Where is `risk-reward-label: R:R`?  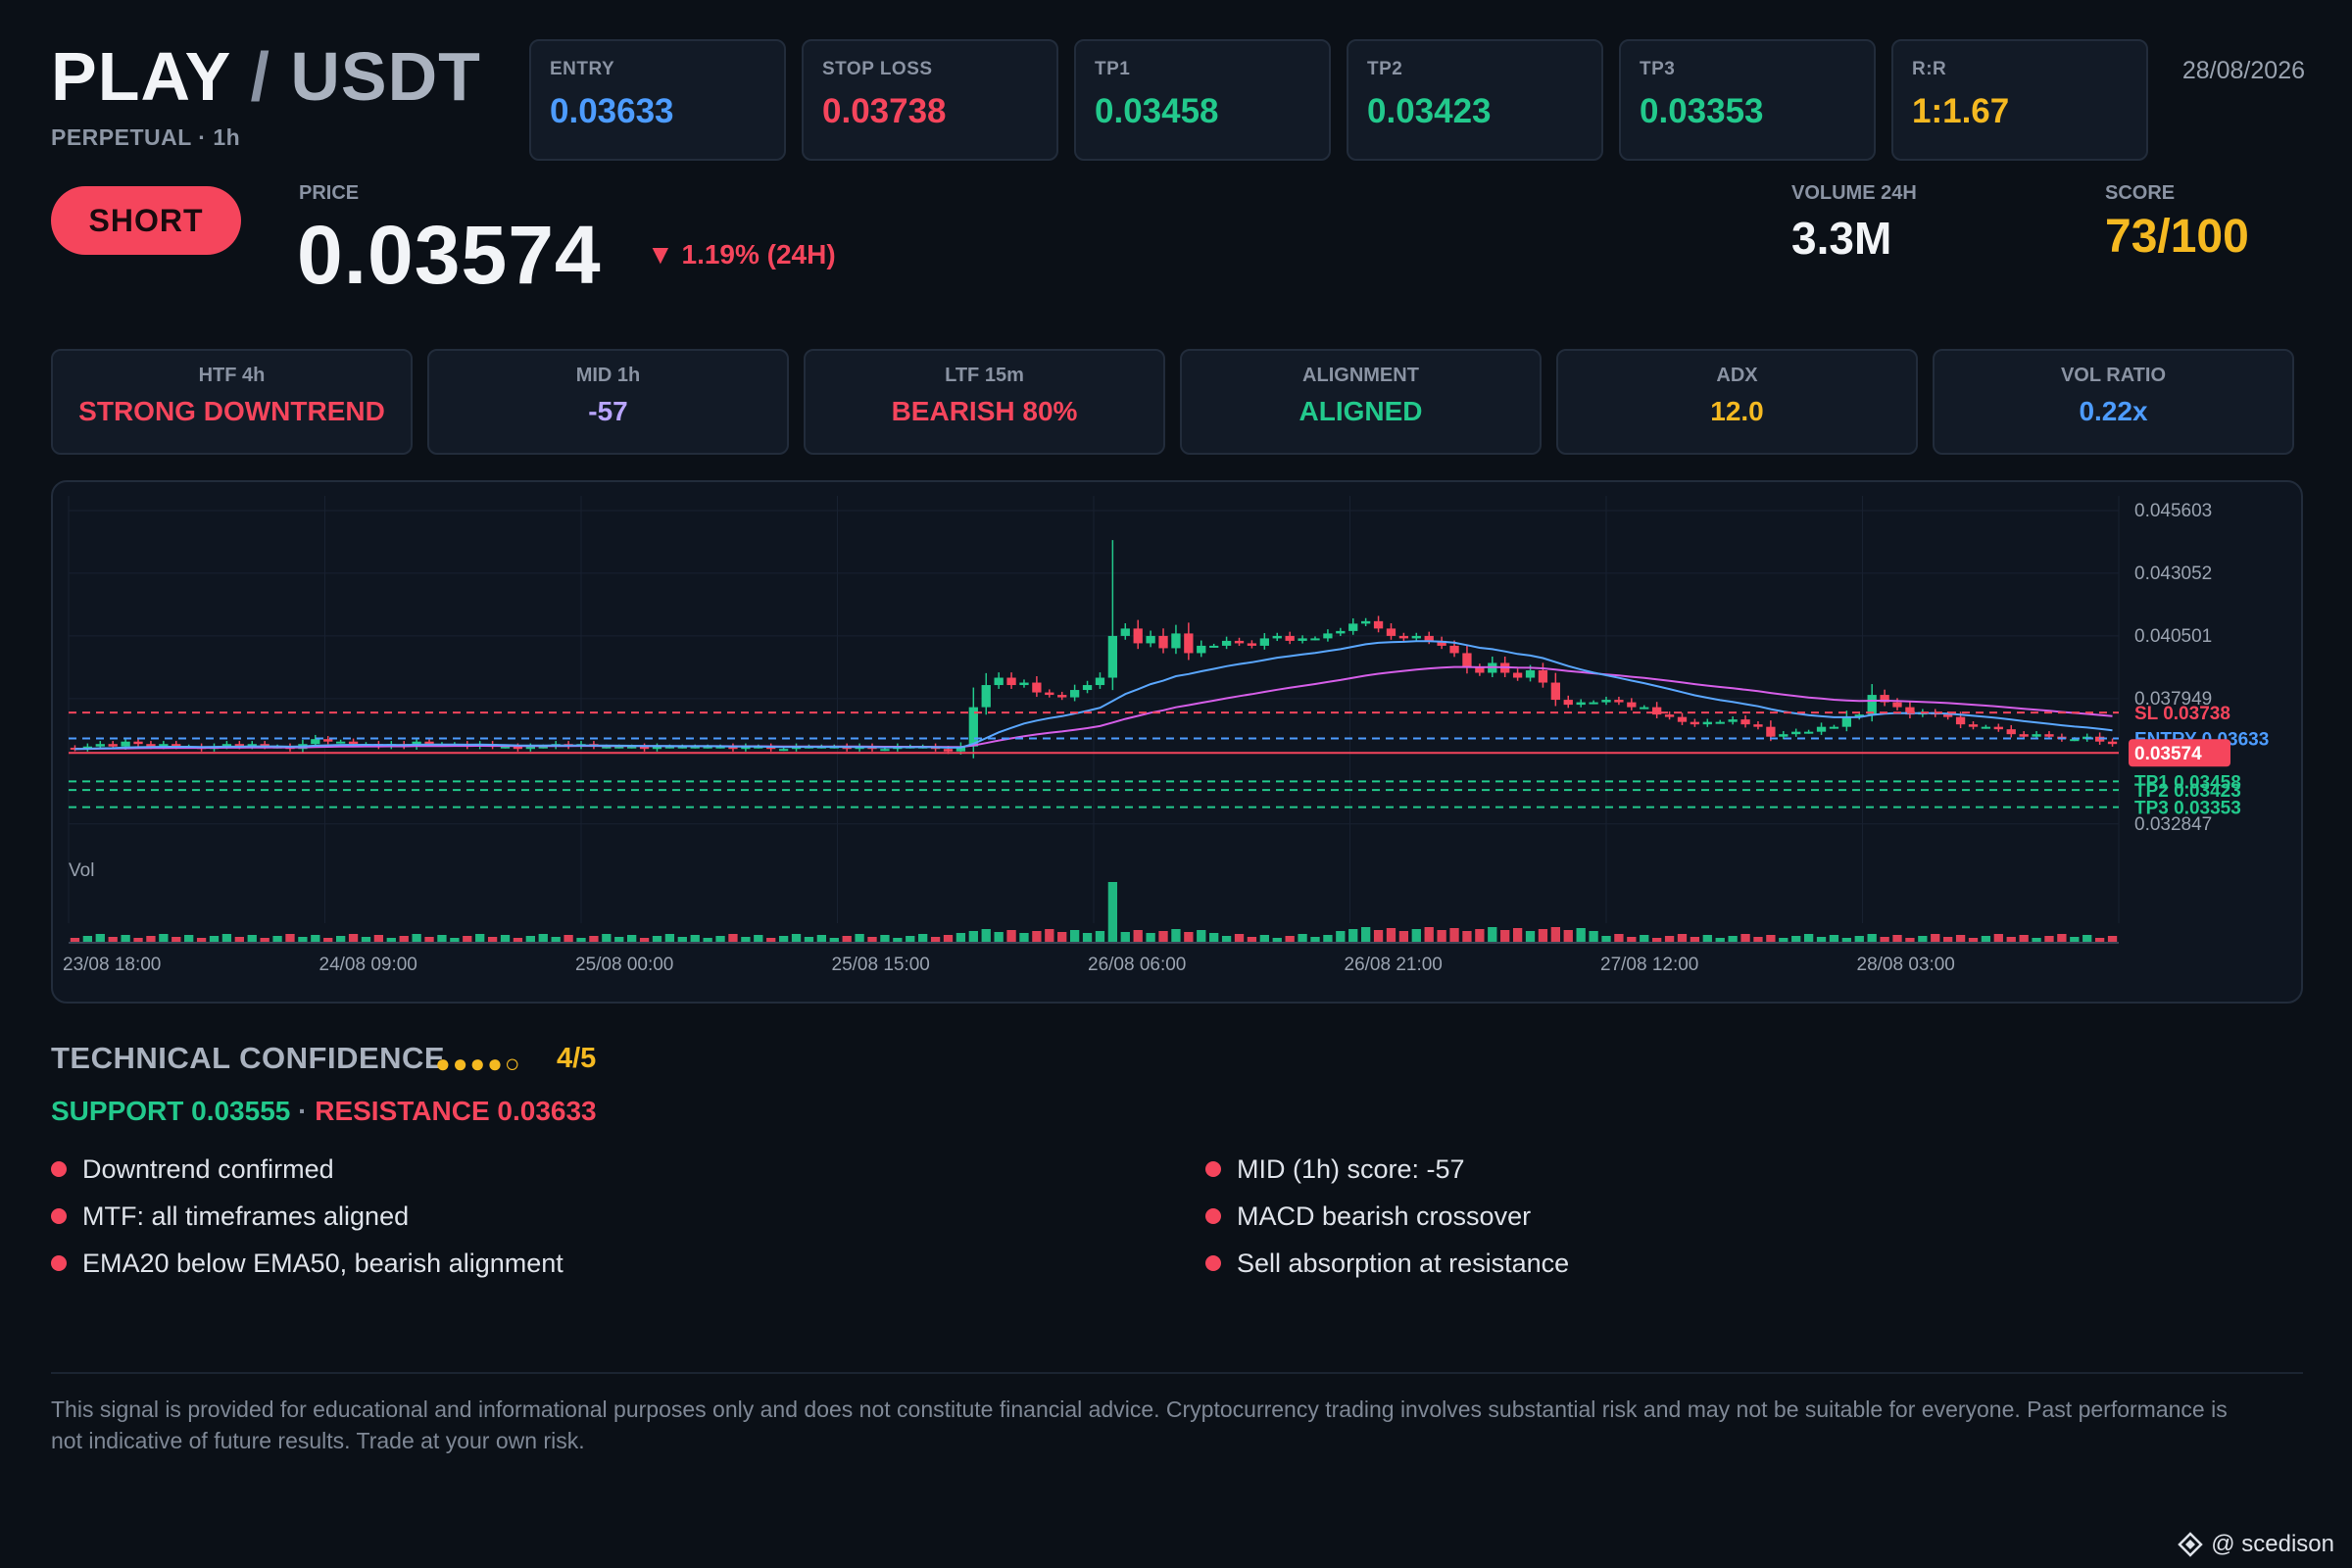 risk-reward-label: R:R is located at coordinates (1929, 69).